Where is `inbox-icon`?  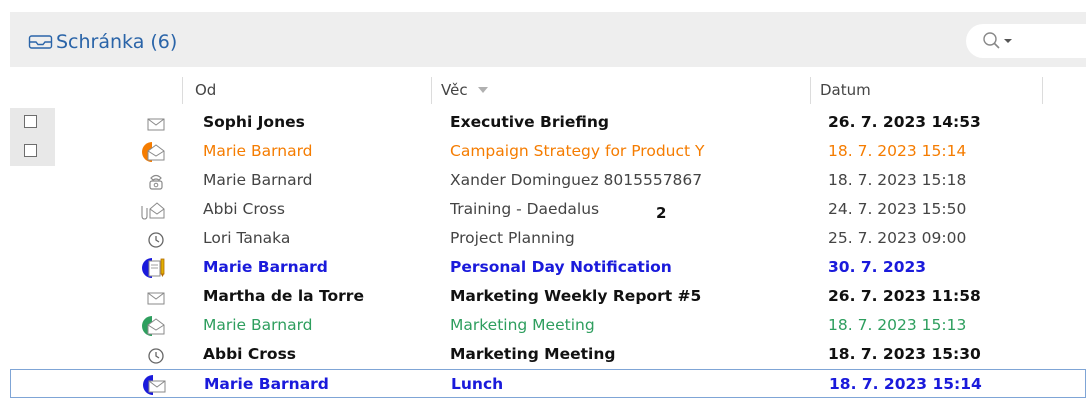
inbox-icon is located at coordinates (40, 42).